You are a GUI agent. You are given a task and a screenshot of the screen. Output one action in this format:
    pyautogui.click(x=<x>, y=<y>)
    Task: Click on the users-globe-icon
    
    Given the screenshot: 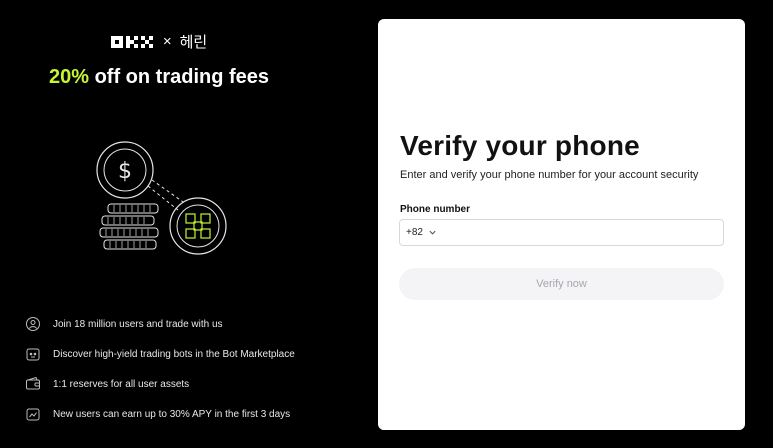 What is the action you would take?
    pyautogui.click(x=33, y=324)
    